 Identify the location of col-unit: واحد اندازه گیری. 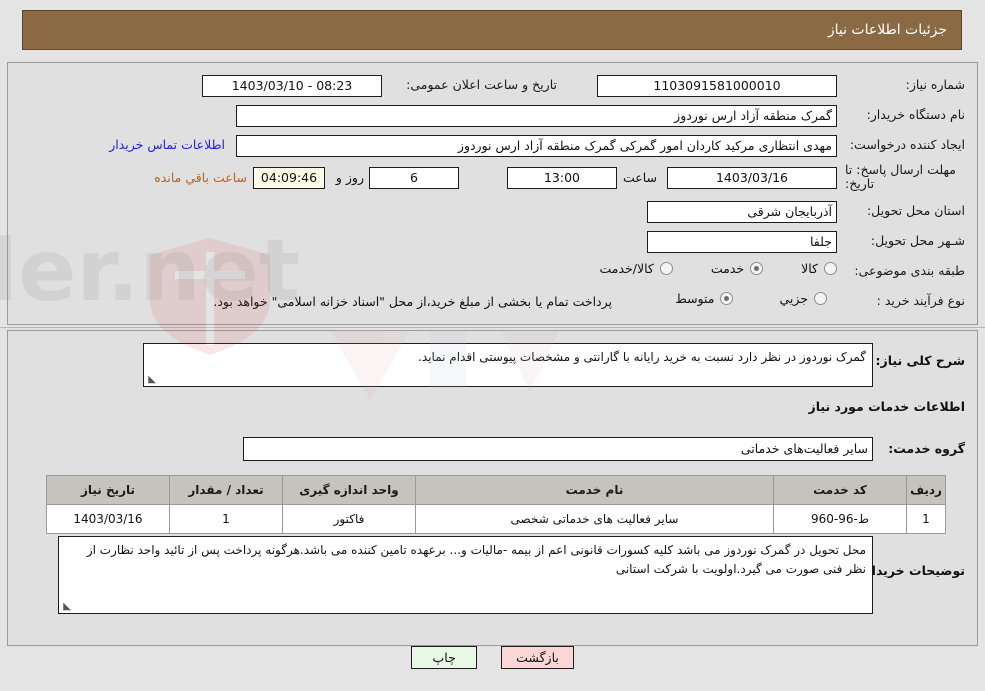
(349, 490).